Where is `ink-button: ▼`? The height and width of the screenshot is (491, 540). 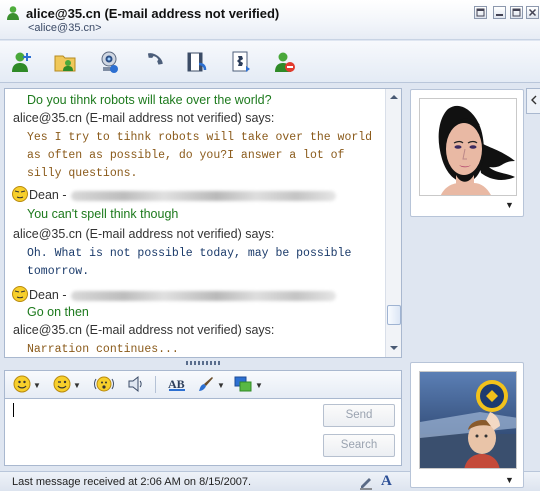
ink-button: ▼ is located at coordinates (248, 385).